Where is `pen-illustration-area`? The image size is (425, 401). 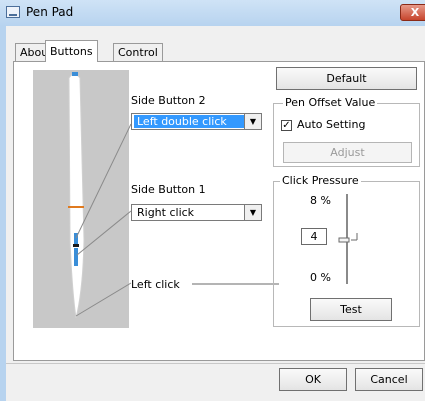 pen-illustration-area is located at coordinates (81, 199).